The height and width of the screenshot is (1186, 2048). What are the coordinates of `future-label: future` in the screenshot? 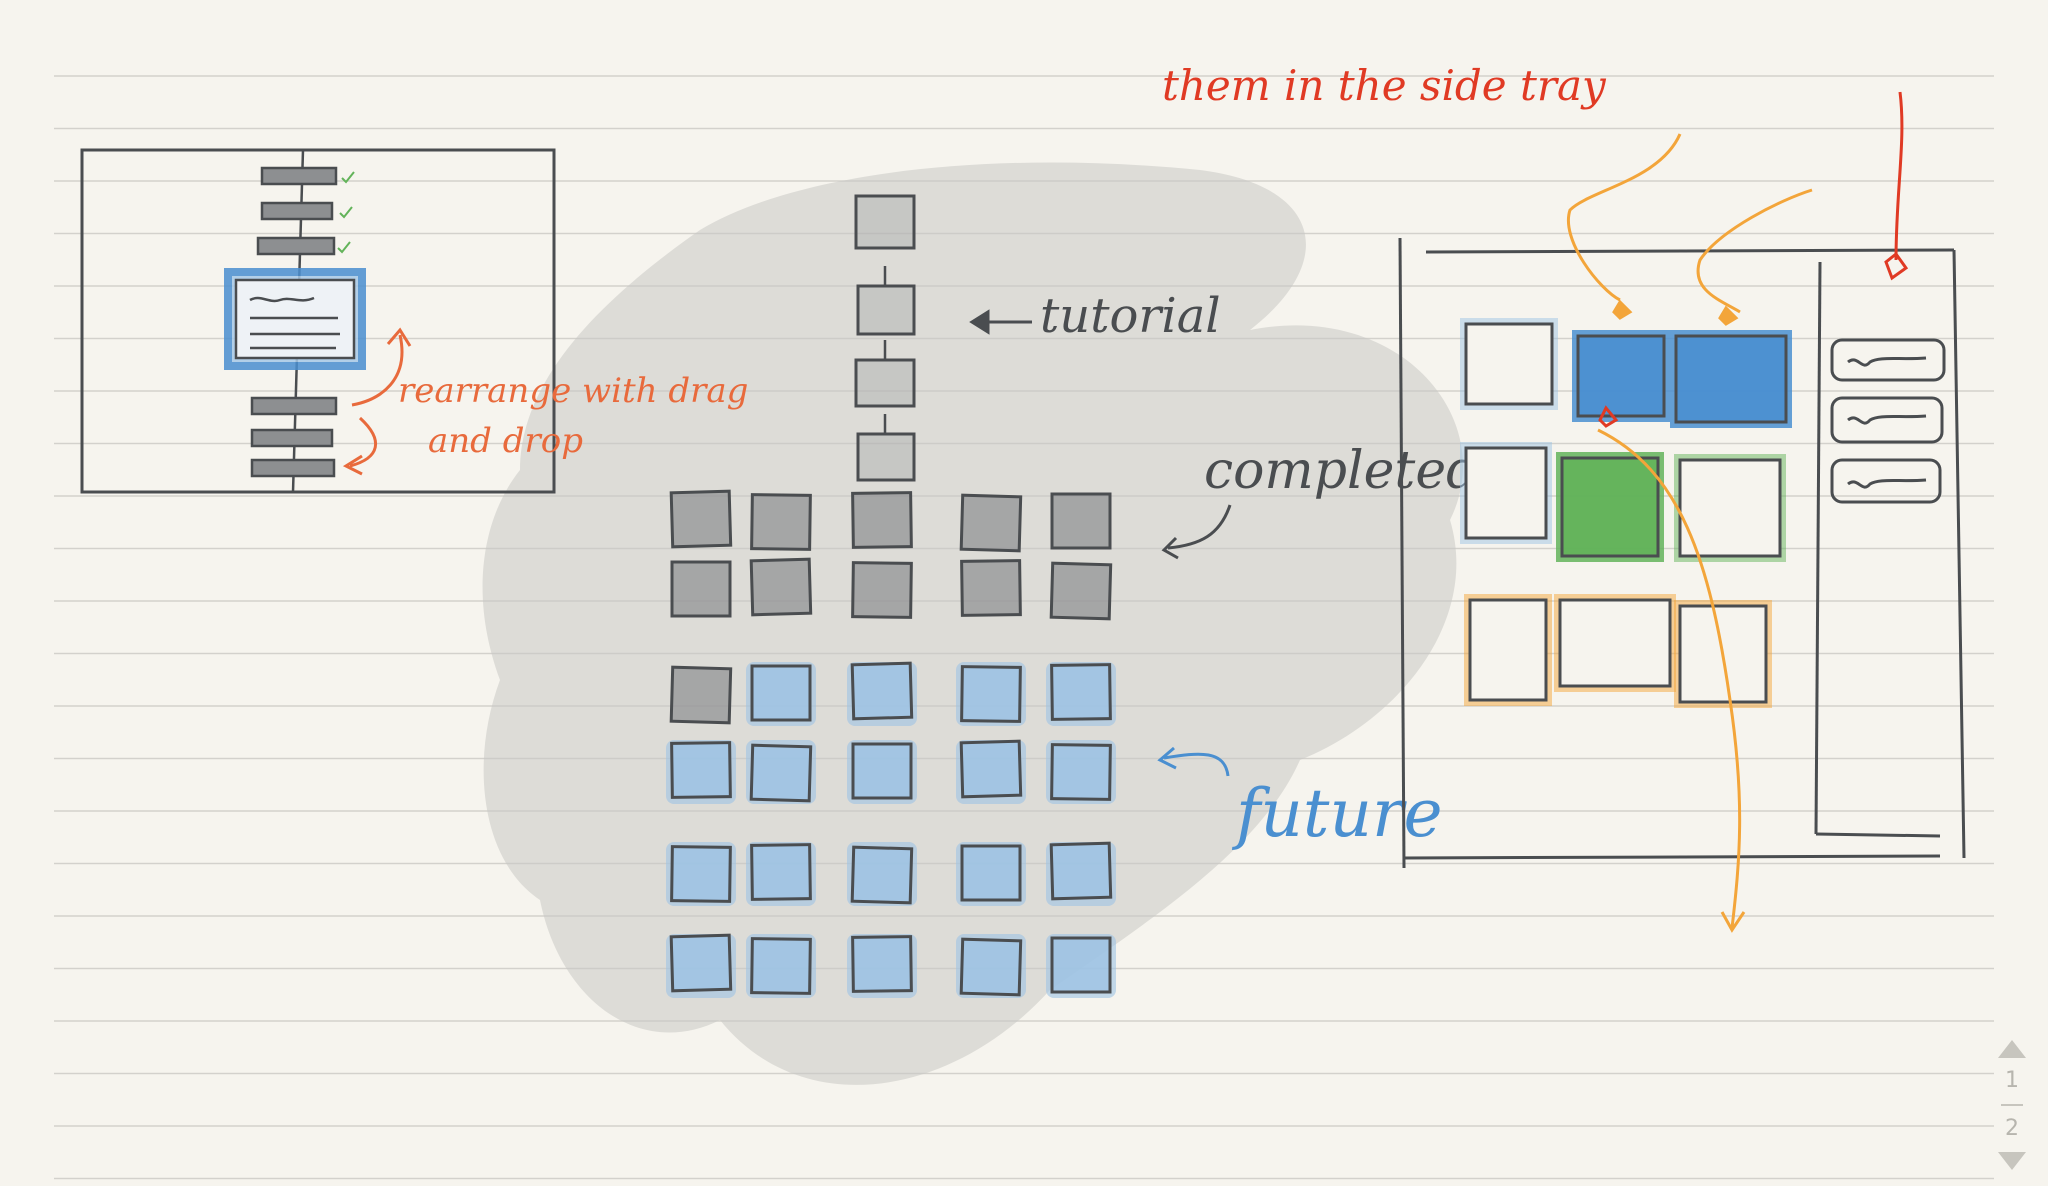 It's located at (1337, 813).